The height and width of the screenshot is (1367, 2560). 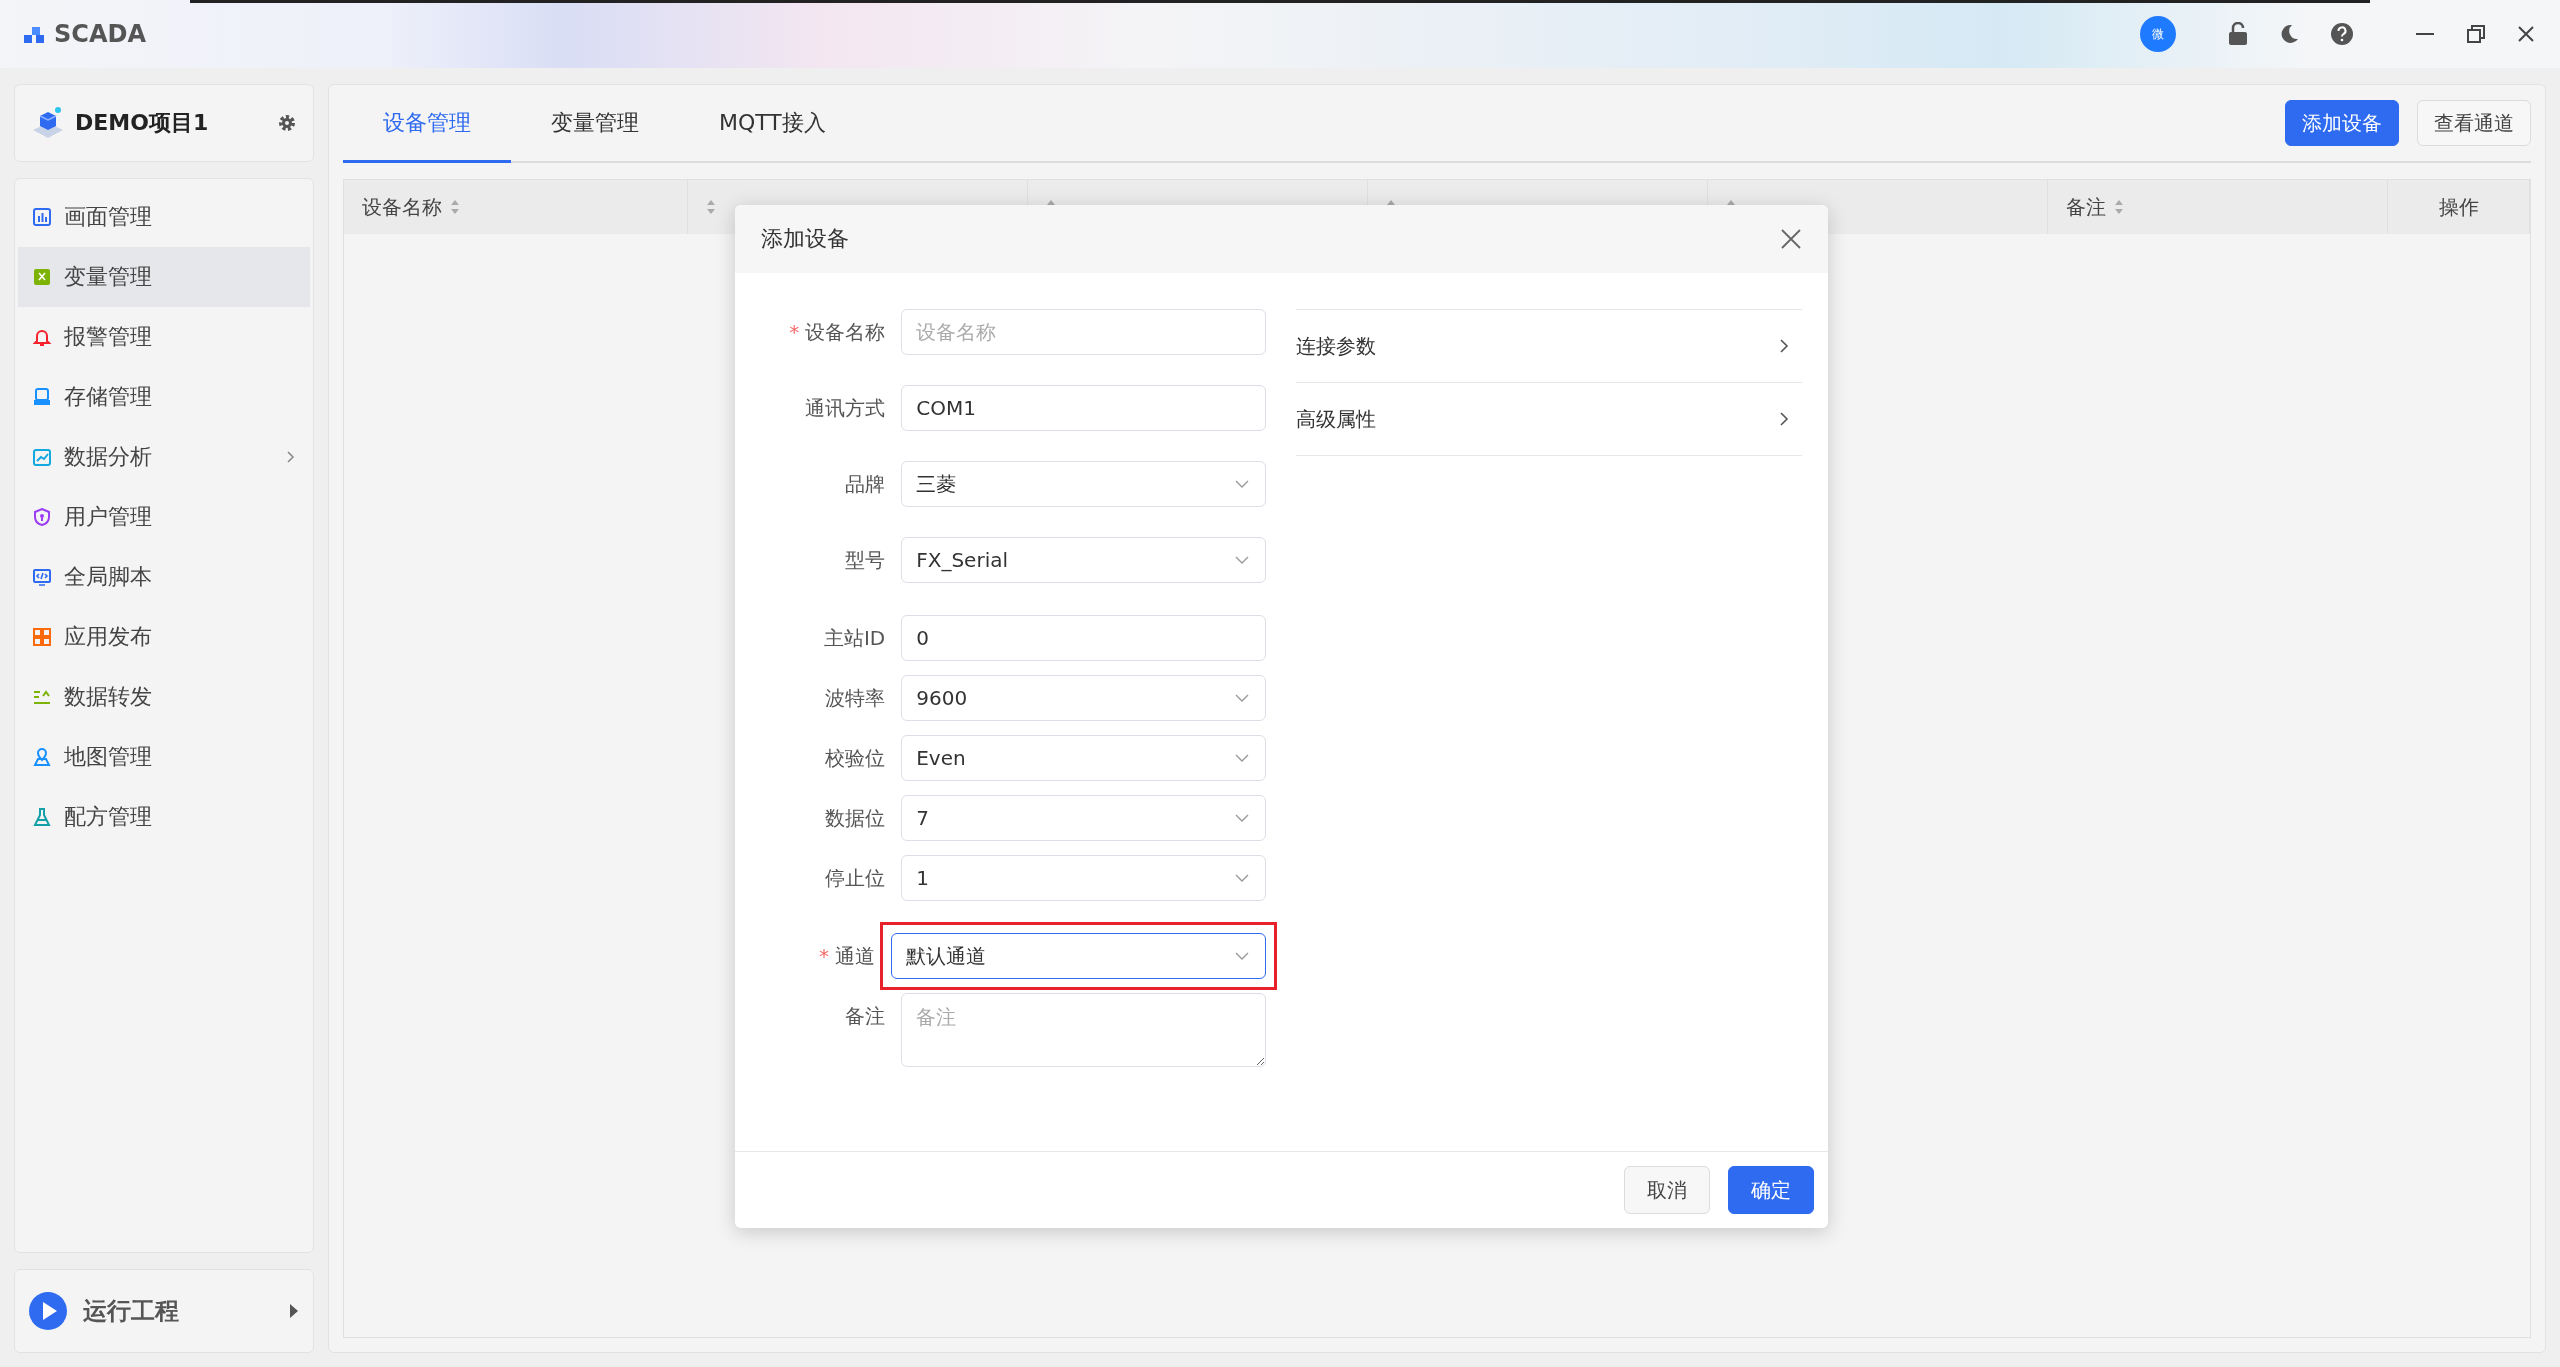 I want to click on grid-icon, so click(x=42, y=637).